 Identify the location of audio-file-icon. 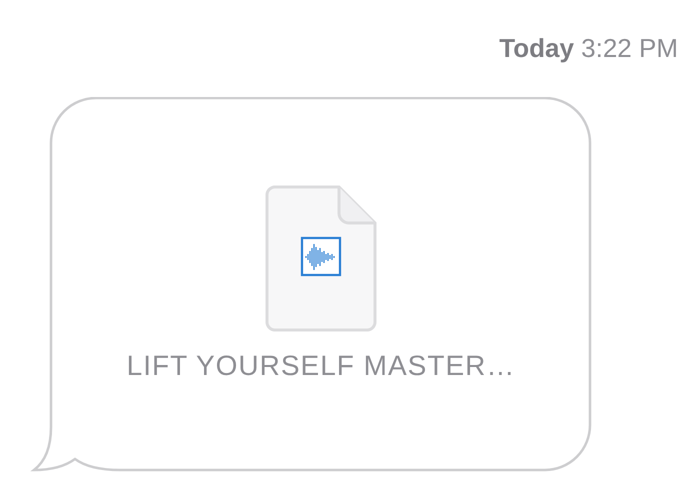
(321, 258).